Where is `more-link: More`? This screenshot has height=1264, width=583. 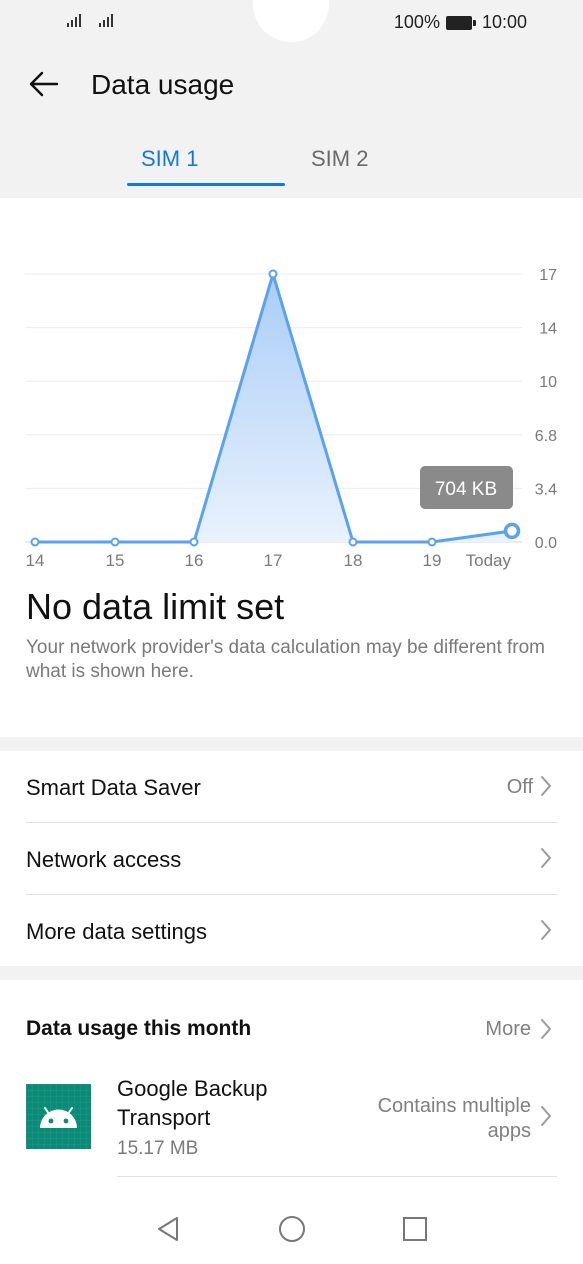 more-link: More is located at coordinates (508, 1029).